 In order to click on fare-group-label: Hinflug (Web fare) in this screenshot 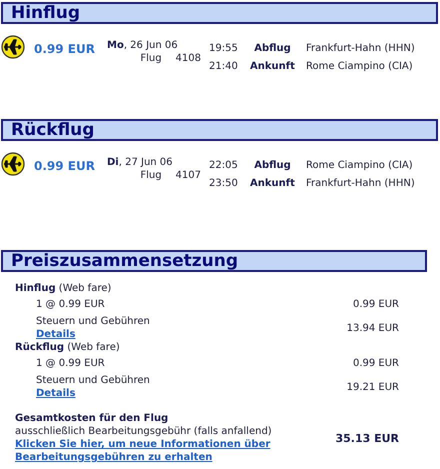, I will do `click(63, 289)`.